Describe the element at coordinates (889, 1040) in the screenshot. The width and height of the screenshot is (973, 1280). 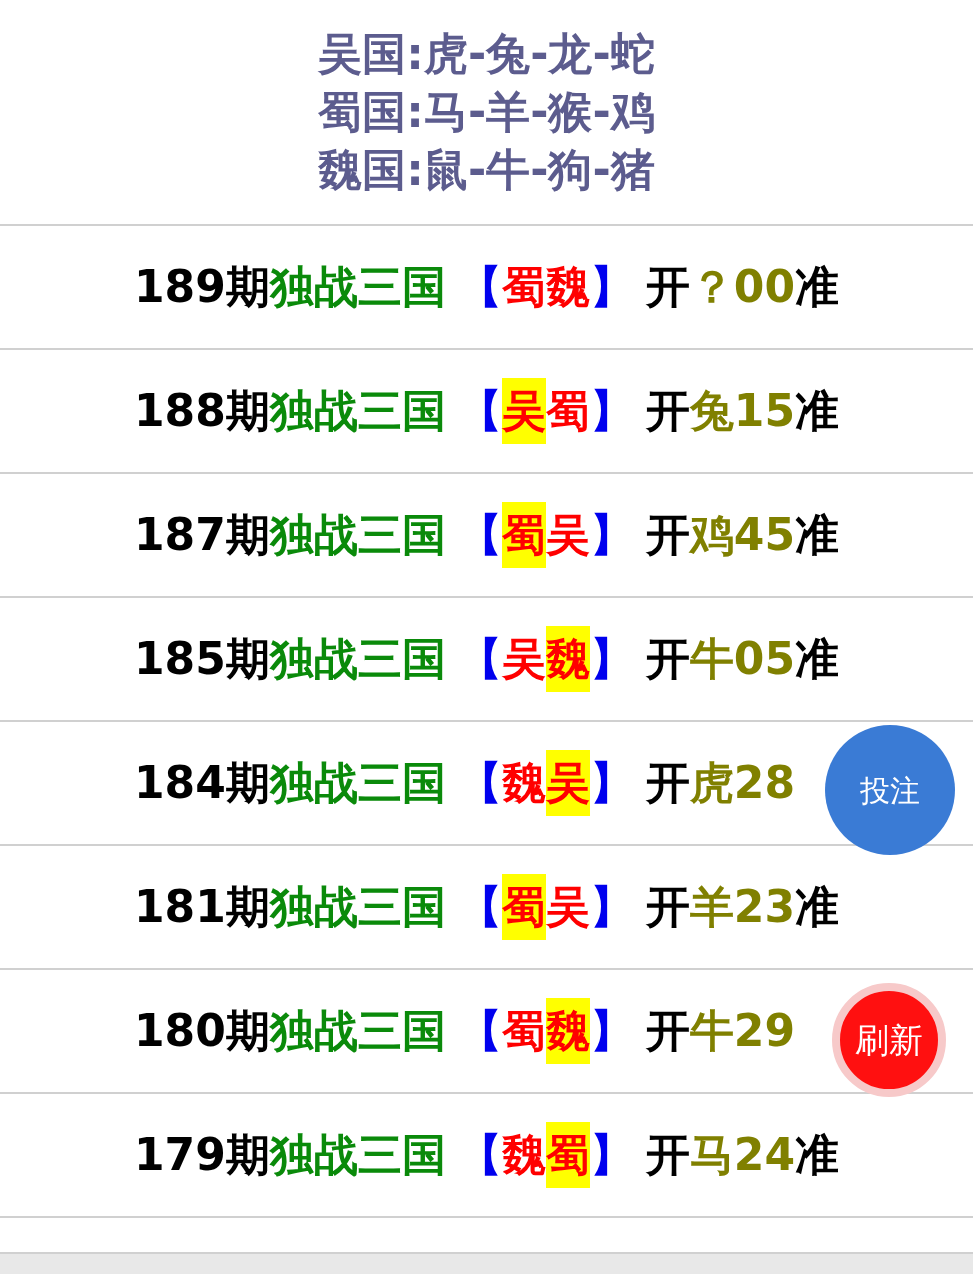
I see `refresh-button: 刷新` at that location.